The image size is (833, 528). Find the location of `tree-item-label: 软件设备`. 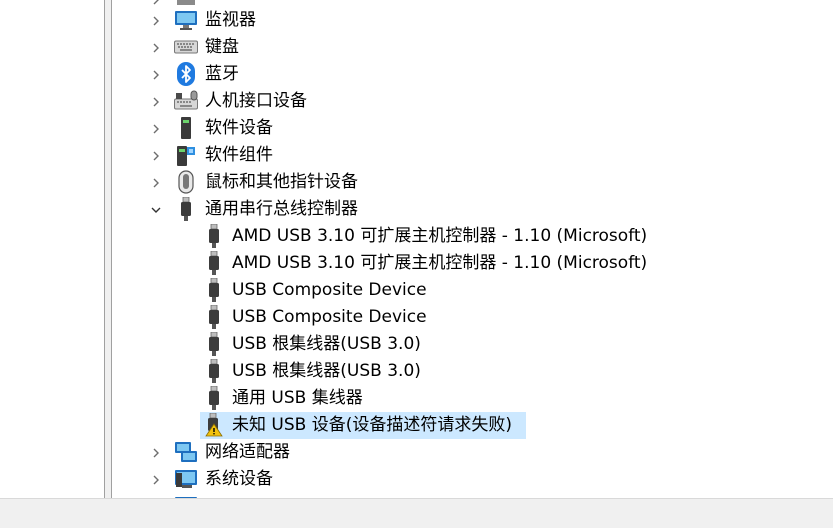

tree-item-label: 软件设备 is located at coordinates (239, 128).